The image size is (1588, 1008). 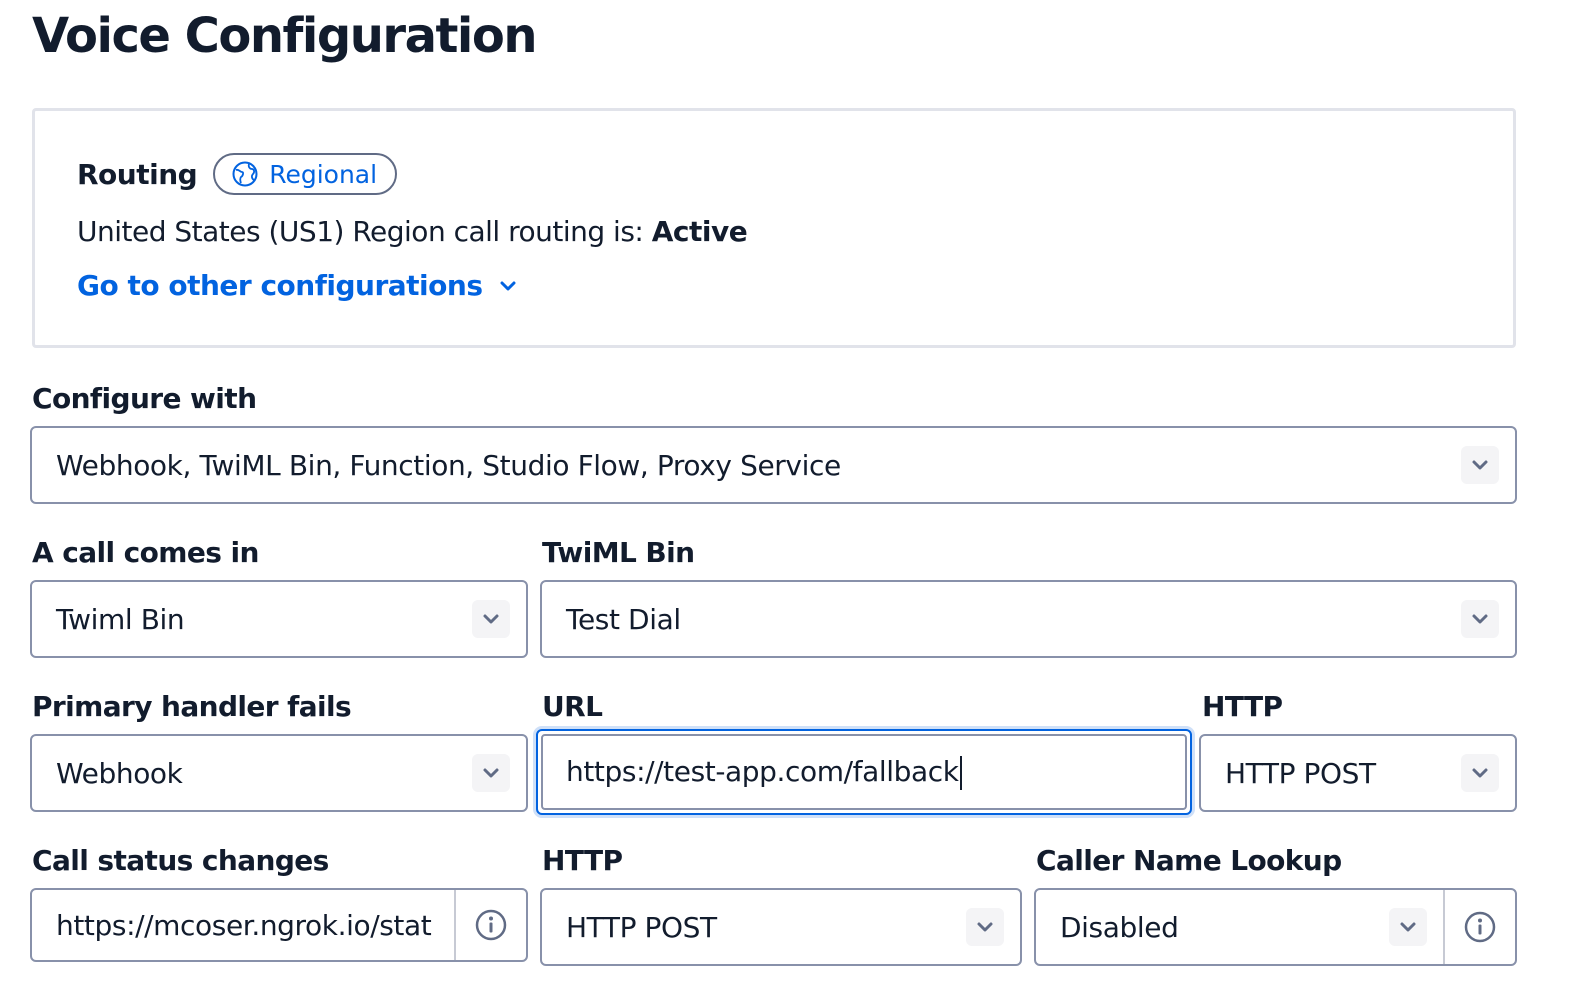 What do you see at coordinates (1275, 927) in the screenshot?
I see `caller-name-select: Disabled` at bounding box center [1275, 927].